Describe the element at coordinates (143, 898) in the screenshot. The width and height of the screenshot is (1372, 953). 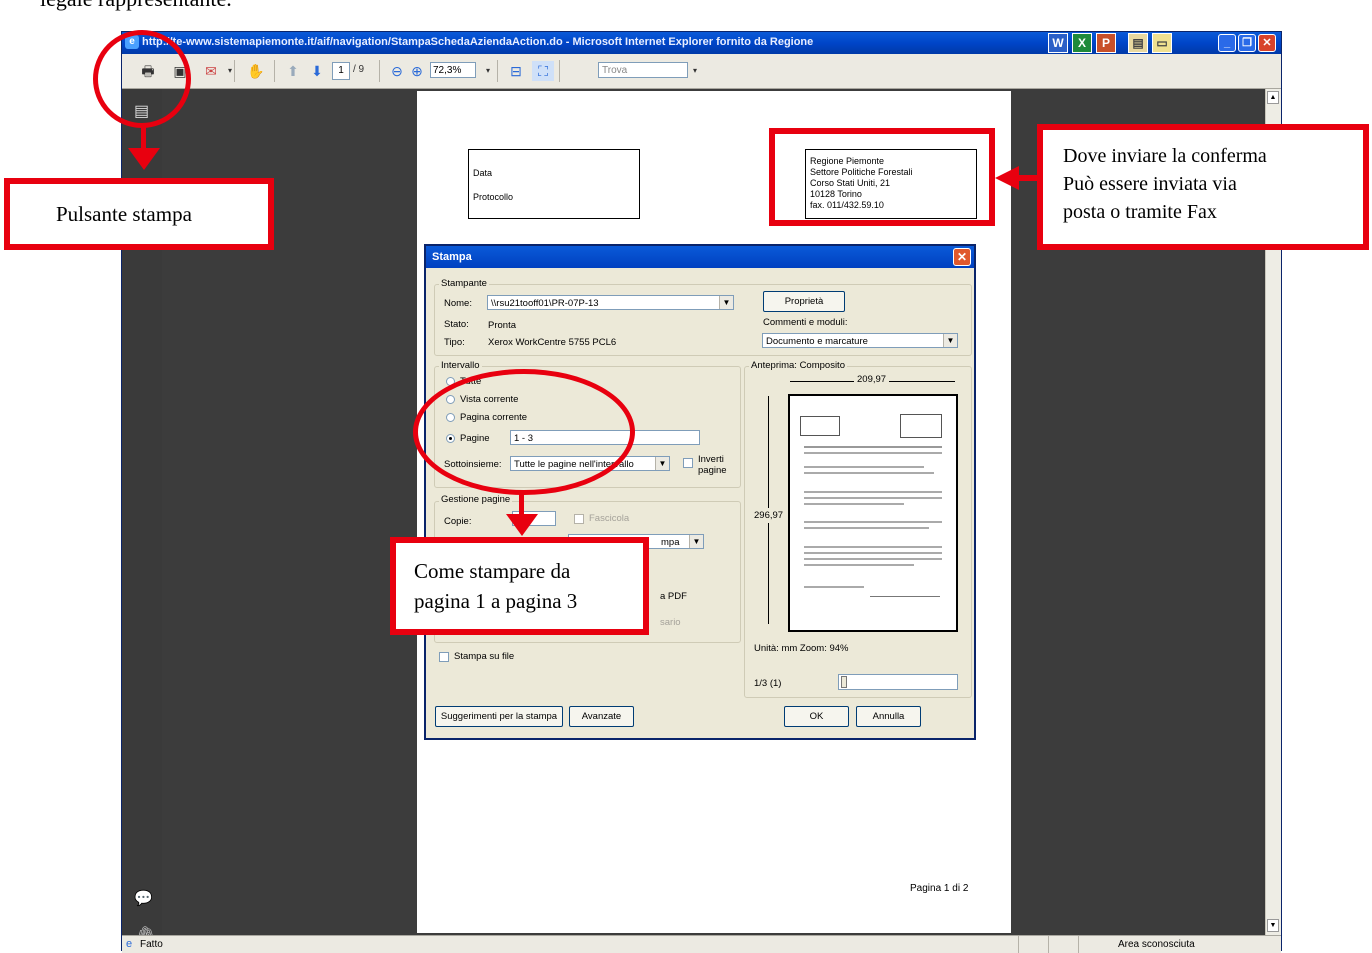
I see `comments-icon: 💬` at that location.